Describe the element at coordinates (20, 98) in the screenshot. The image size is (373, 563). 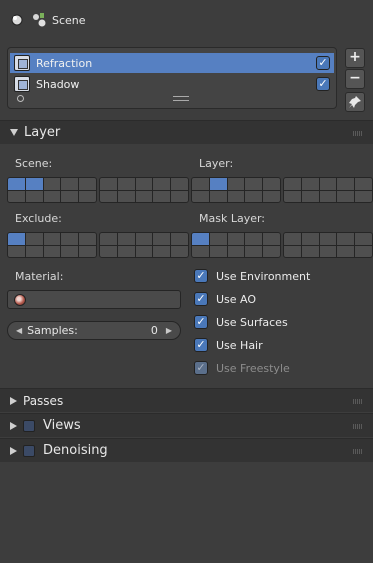
I see `list-filter-toggle-icon` at that location.